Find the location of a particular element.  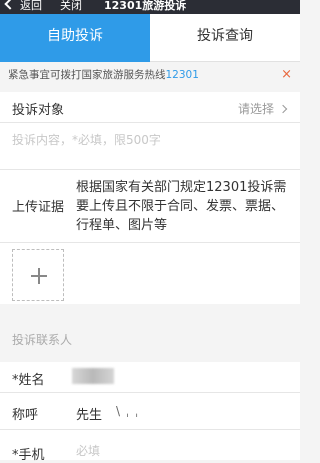

upload-add-row is located at coordinates (150, 273).